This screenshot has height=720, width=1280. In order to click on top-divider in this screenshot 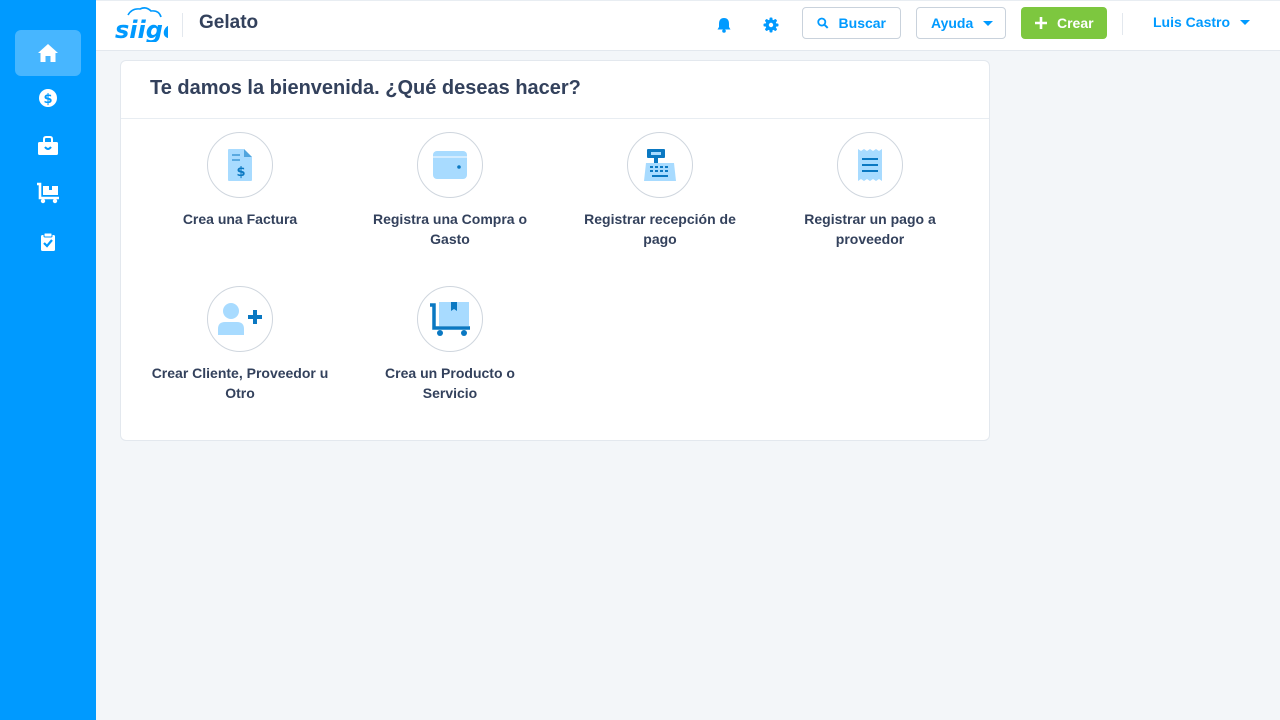, I will do `click(1122, 24)`.